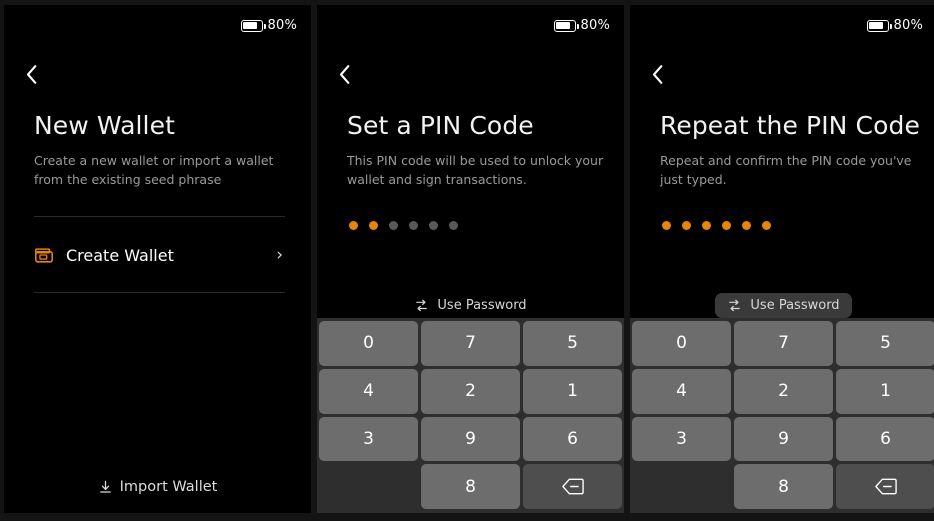  What do you see at coordinates (168, 487) in the screenshot?
I see `import-wallet-label: Import Wallet` at bounding box center [168, 487].